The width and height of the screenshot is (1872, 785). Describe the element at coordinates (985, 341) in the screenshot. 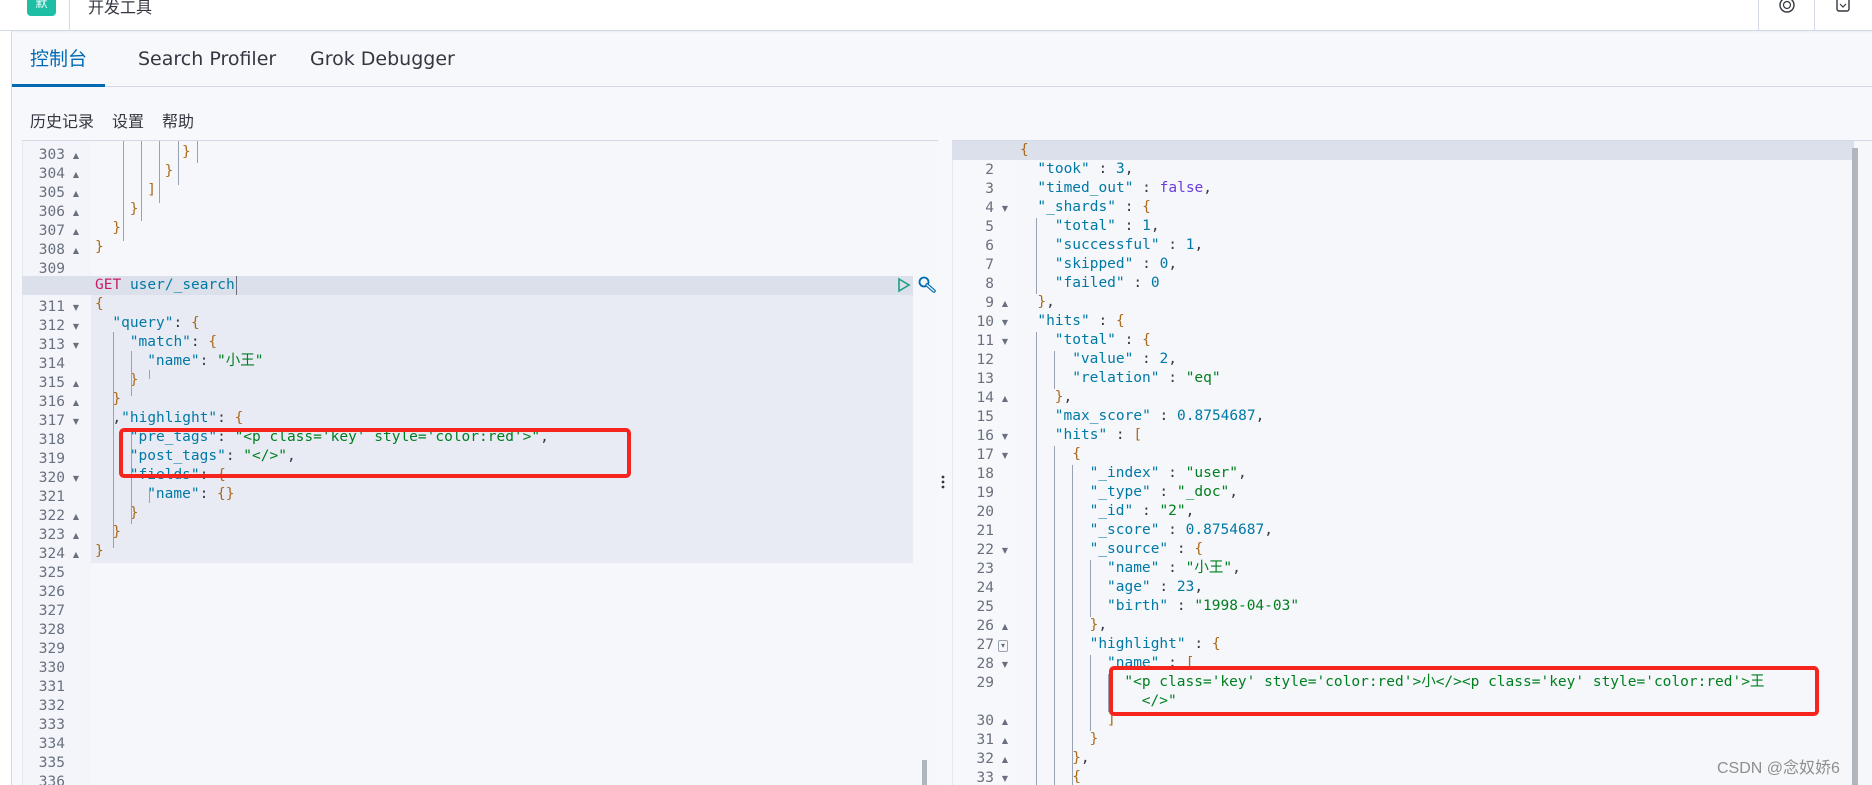

I see `res-line-number: 11` at that location.